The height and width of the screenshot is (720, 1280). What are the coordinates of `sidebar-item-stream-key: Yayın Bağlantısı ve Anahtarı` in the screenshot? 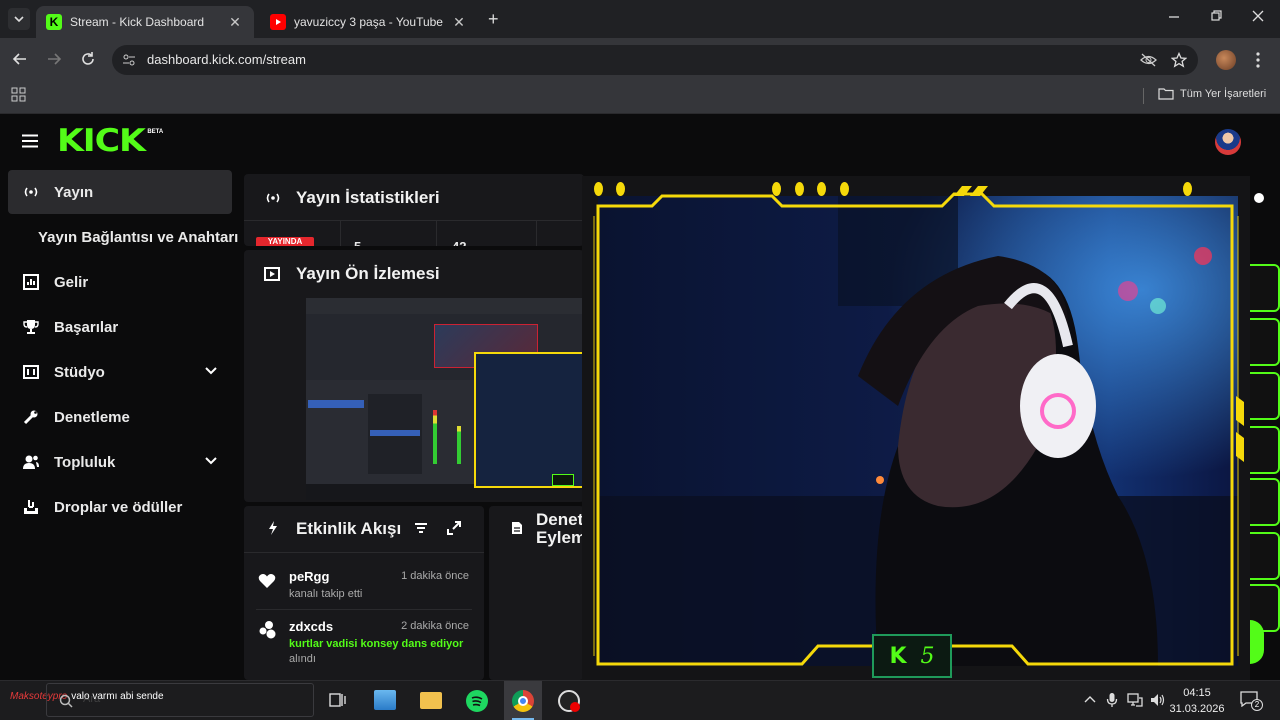 It's located at (123, 237).